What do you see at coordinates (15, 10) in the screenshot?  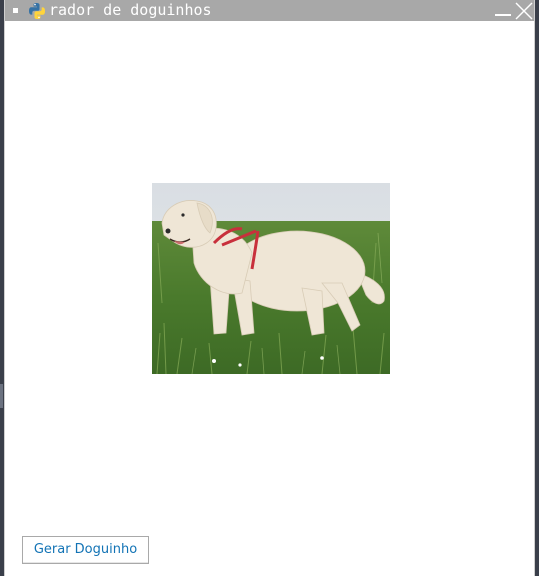 I see `window-menu-icon` at bounding box center [15, 10].